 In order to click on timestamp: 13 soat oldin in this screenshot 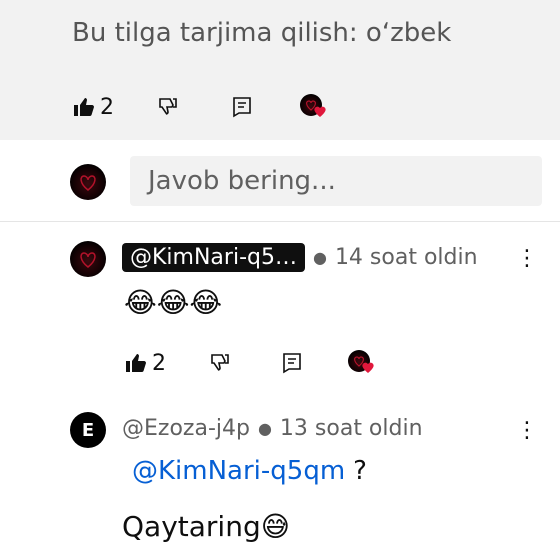, I will do `click(351, 428)`.